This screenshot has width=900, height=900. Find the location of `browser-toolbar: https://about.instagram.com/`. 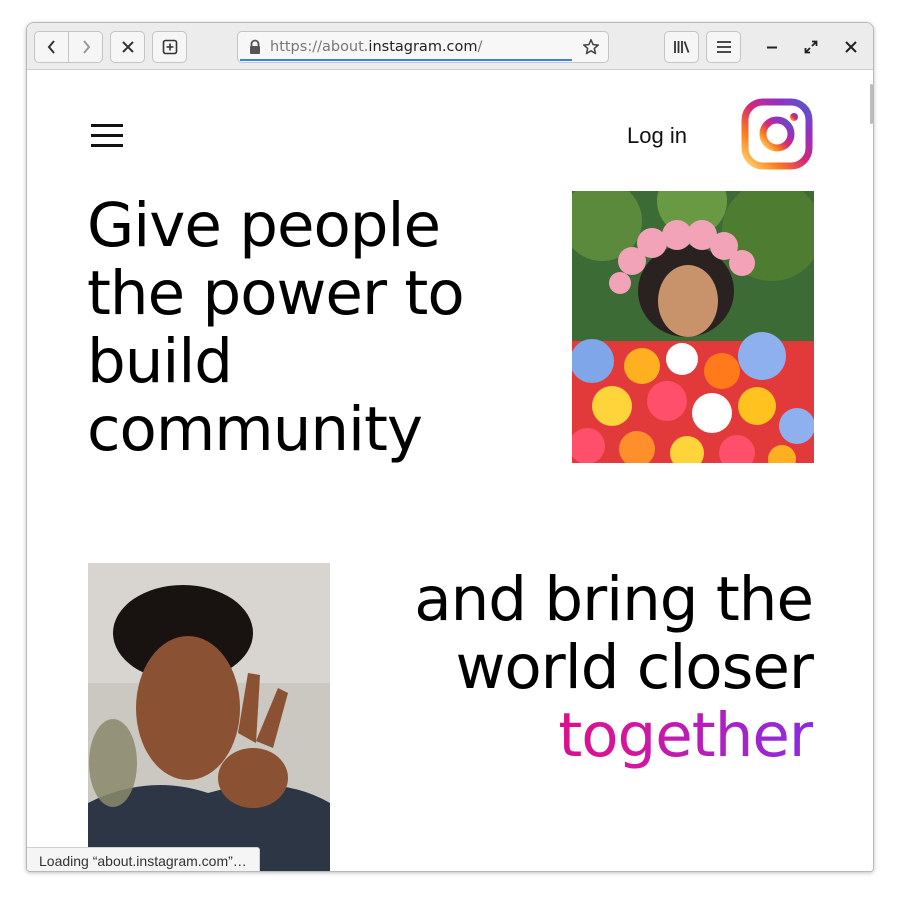

browser-toolbar: https://about.instagram.com/ is located at coordinates (450, 46).